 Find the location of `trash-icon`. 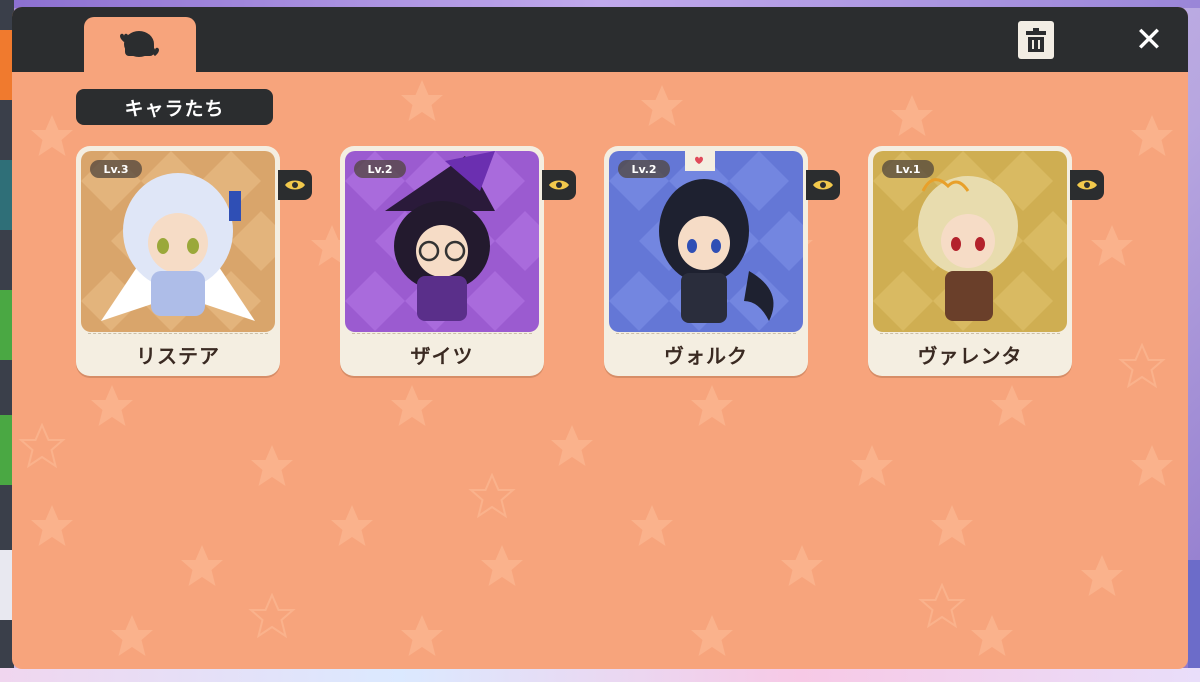

trash-icon is located at coordinates (1036, 40).